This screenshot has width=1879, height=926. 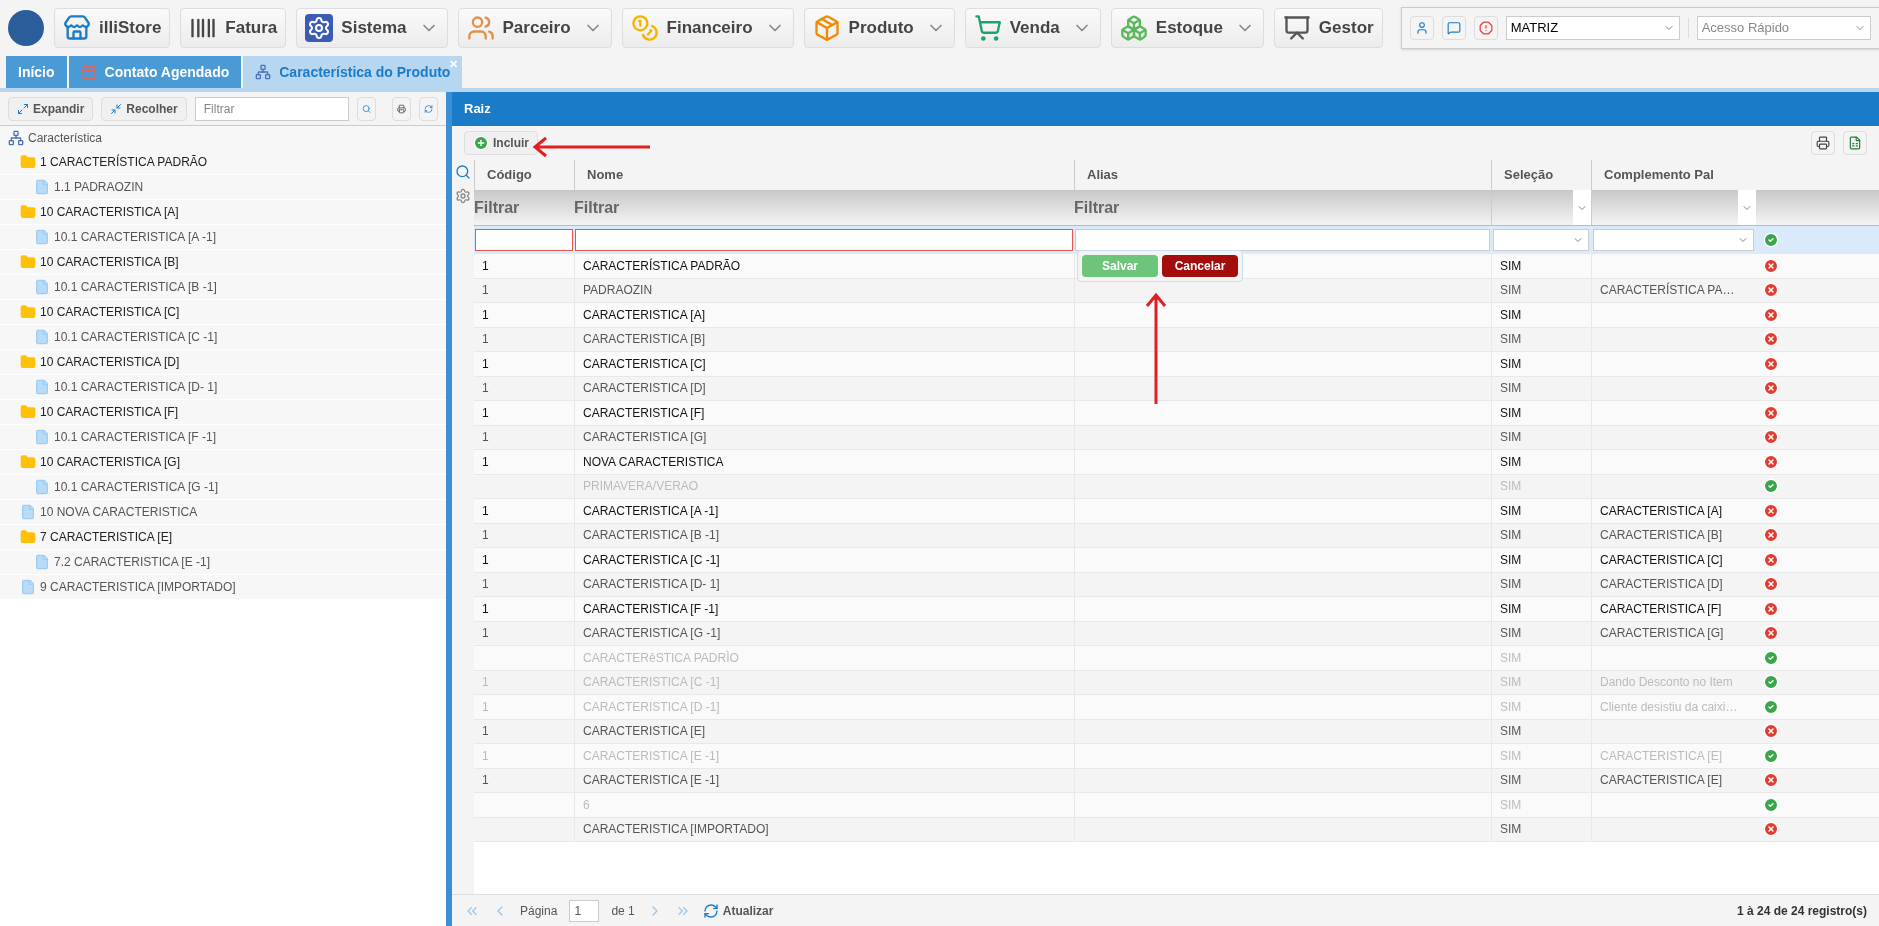 What do you see at coordinates (1855, 143) in the screenshot?
I see `spreadsheet-icon` at bounding box center [1855, 143].